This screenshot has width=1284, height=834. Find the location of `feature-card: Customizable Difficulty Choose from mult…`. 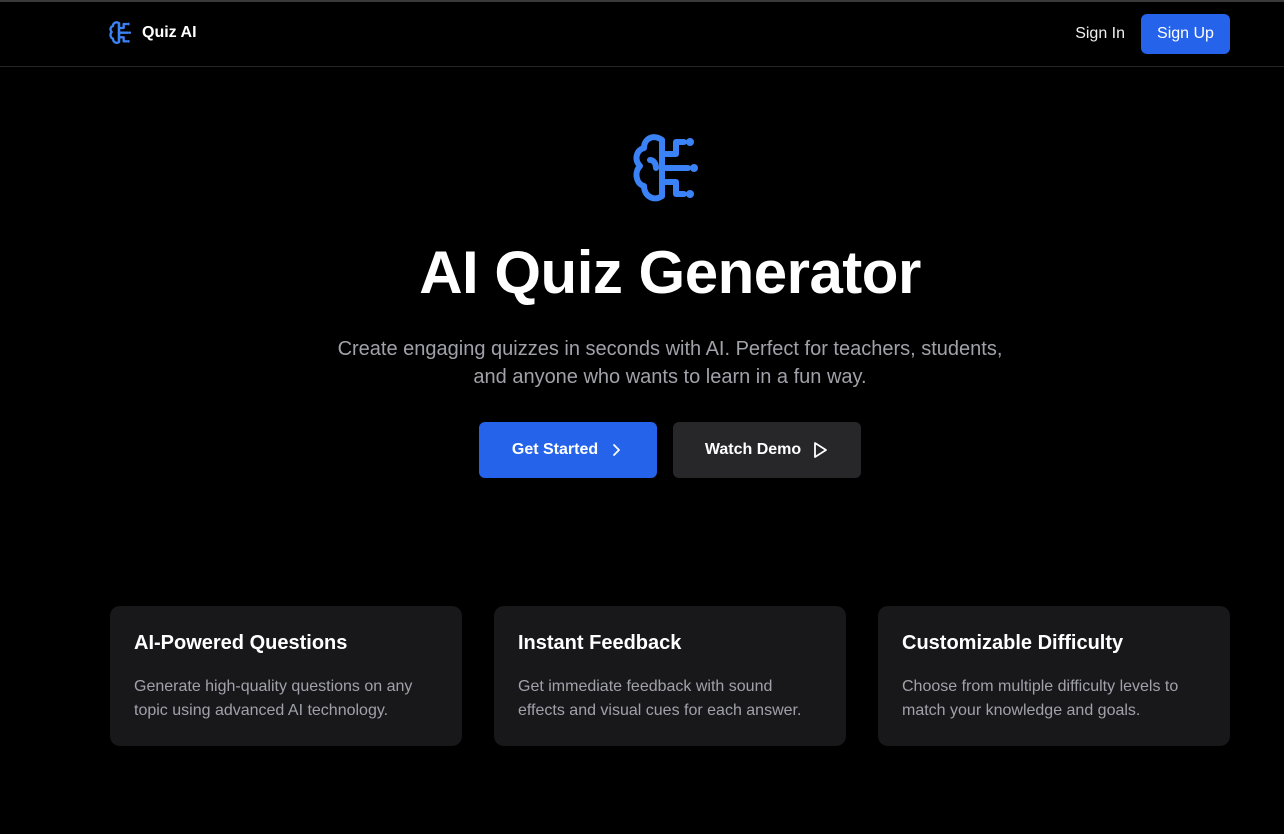

feature-card: Customizable Difficulty Choose from mult… is located at coordinates (1054, 676).